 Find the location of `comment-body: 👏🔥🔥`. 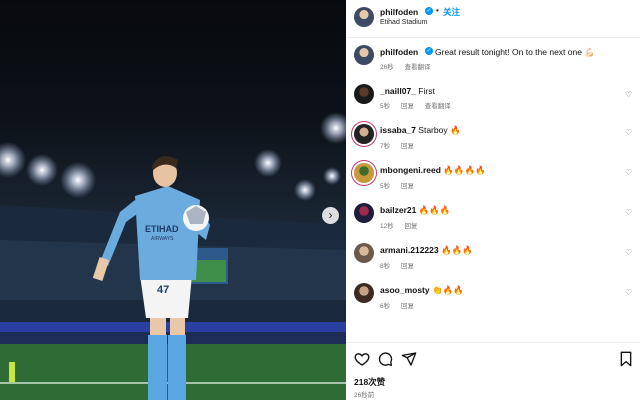

comment-body: 👏🔥🔥 is located at coordinates (447, 290).